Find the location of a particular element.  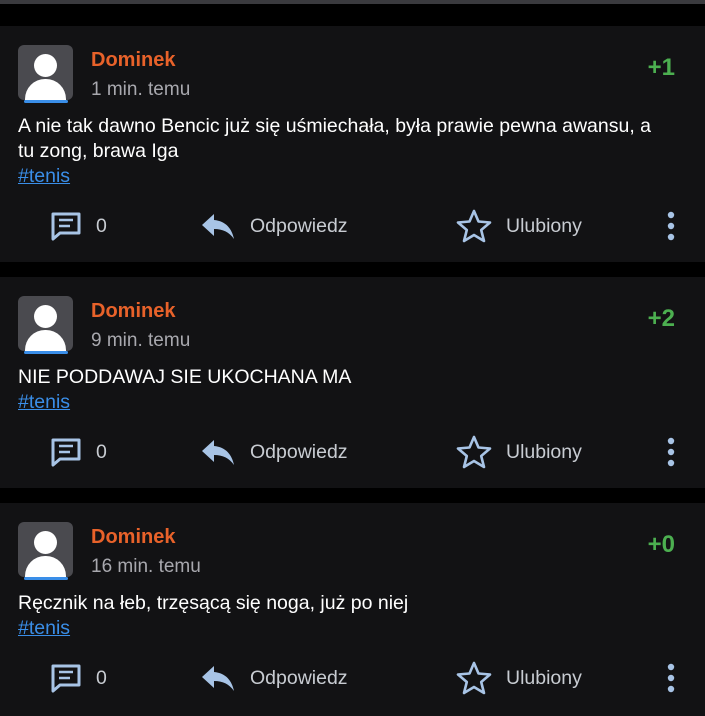

post-time: 1 min. temu is located at coordinates (141, 89).